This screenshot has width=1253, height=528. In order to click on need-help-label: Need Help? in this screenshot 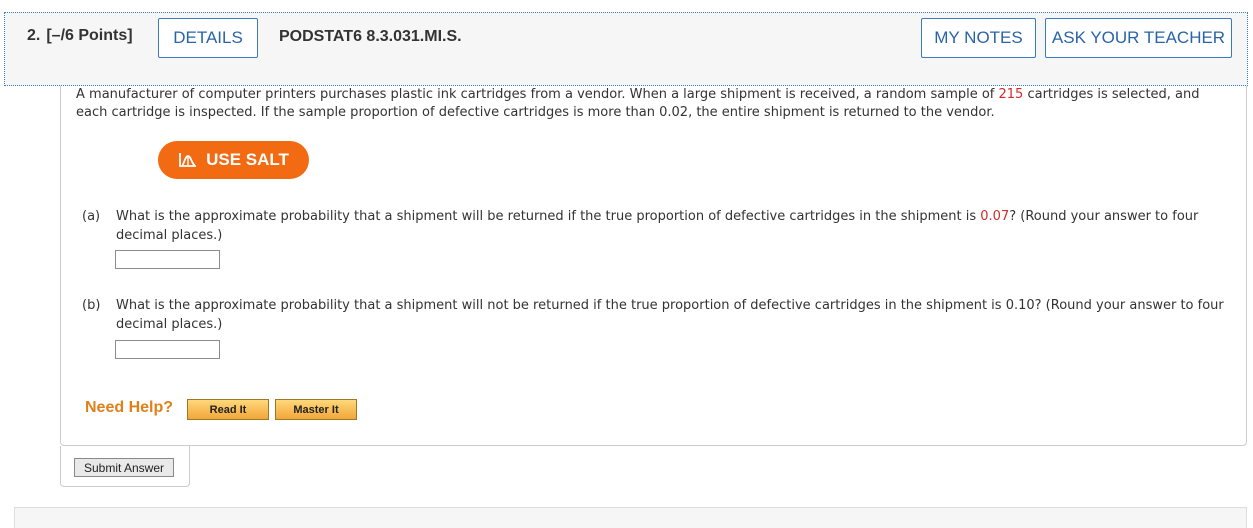, I will do `click(129, 407)`.